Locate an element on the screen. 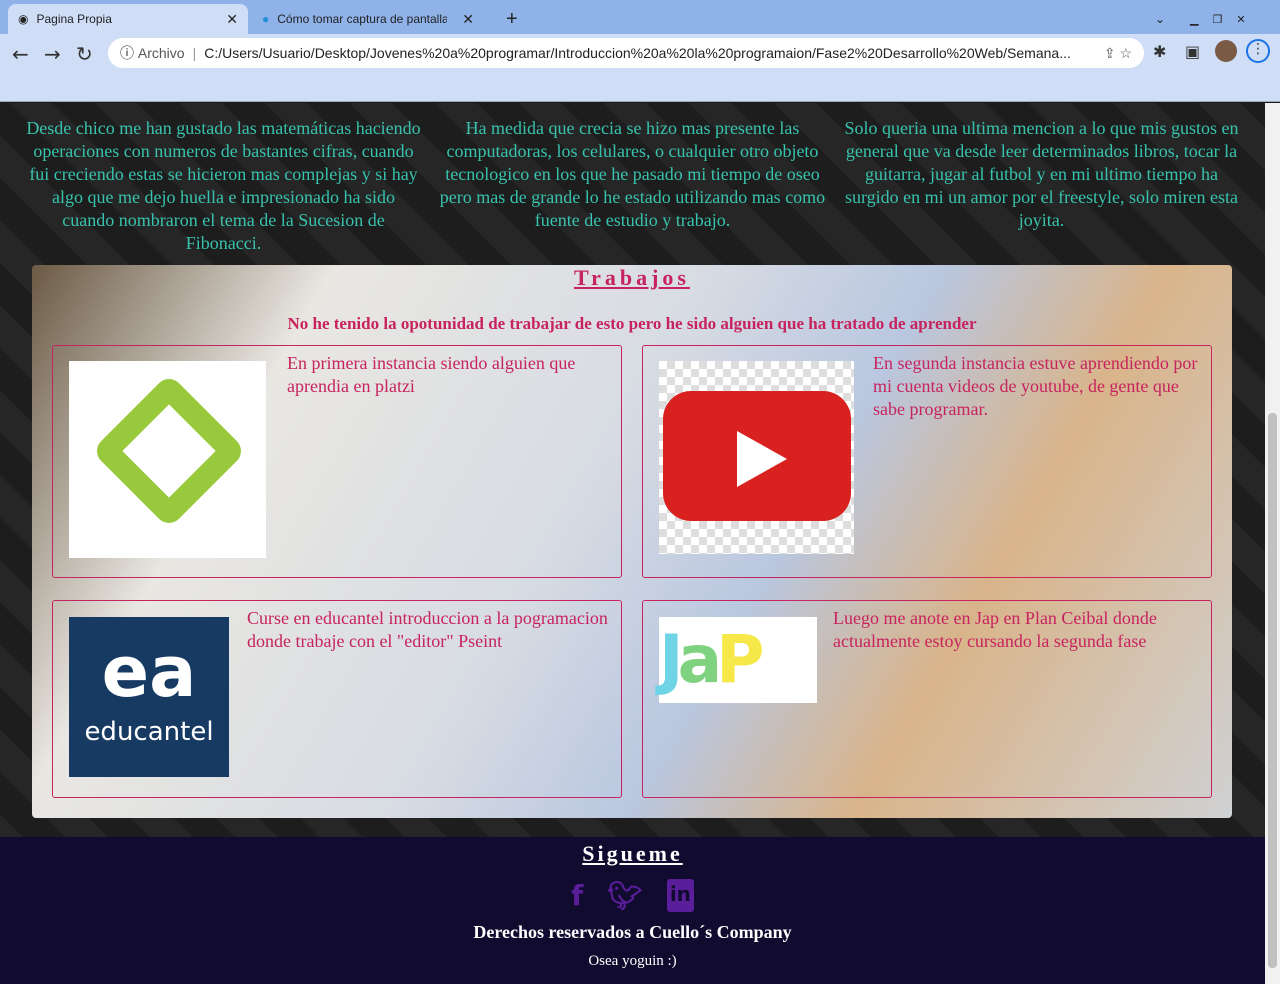  scrollbar is located at coordinates (1272, 543).